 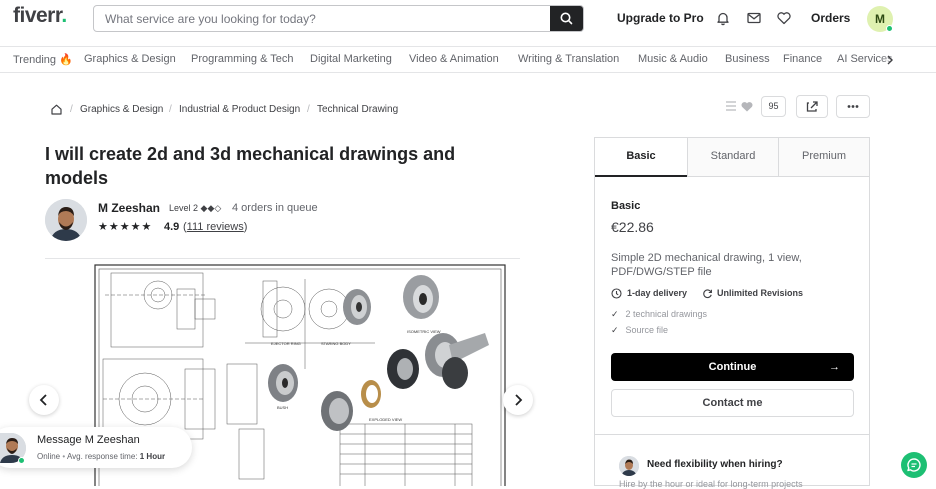 I want to click on response-time-label: Avg. response time:, so click(x=102, y=456).